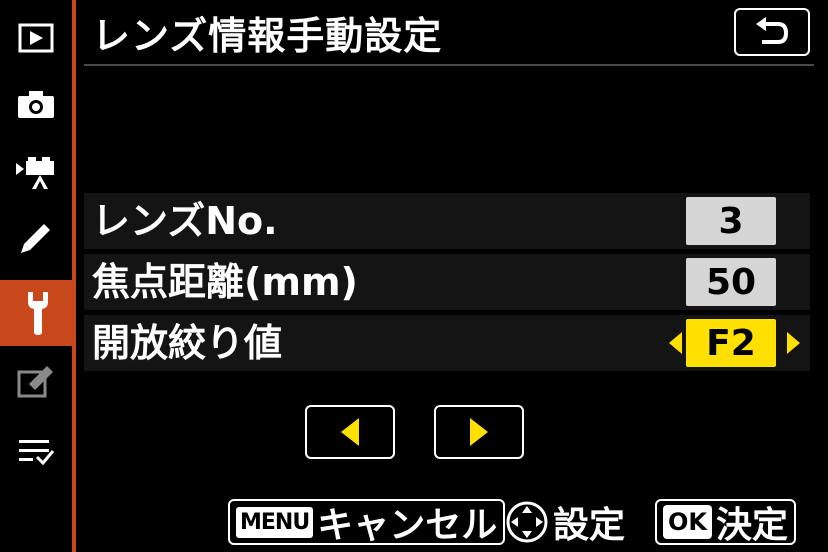  I want to click on sidebar-item-photo-shooting, so click(36, 104).